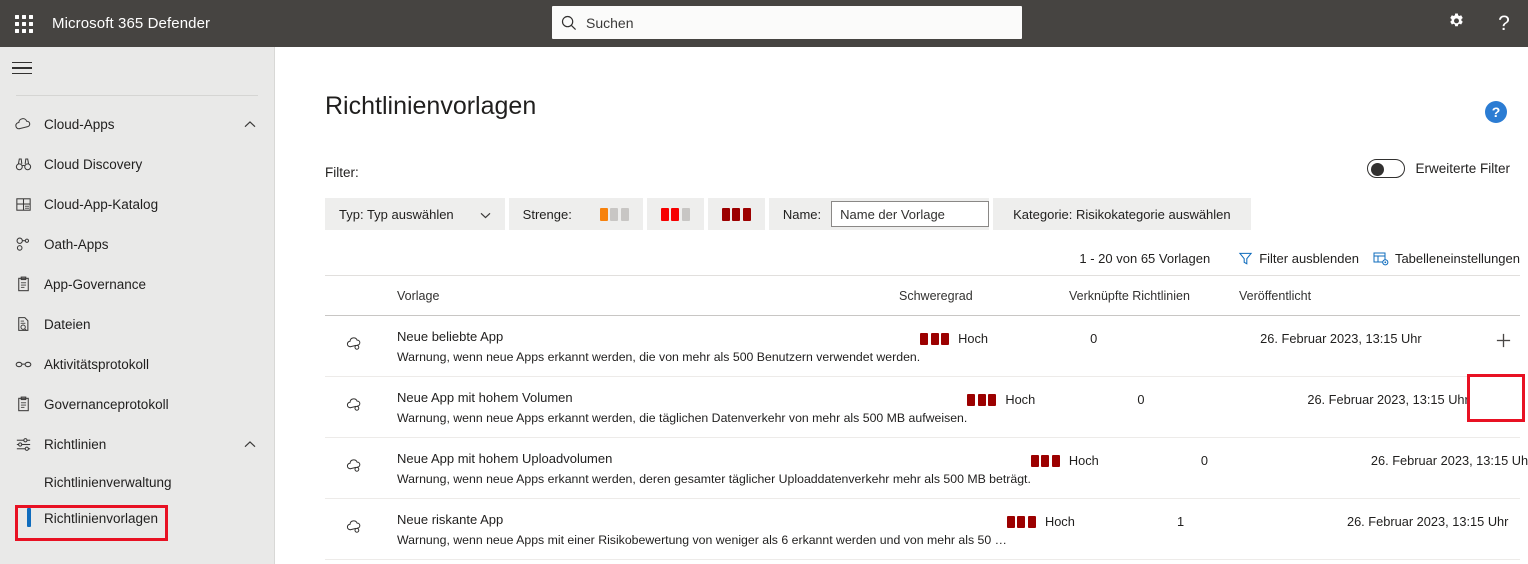 Image resolution: width=1528 pixels, height=564 pixels. Describe the element at coordinates (1378, 169) in the screenshot. I see `toggle-knob` at that location.